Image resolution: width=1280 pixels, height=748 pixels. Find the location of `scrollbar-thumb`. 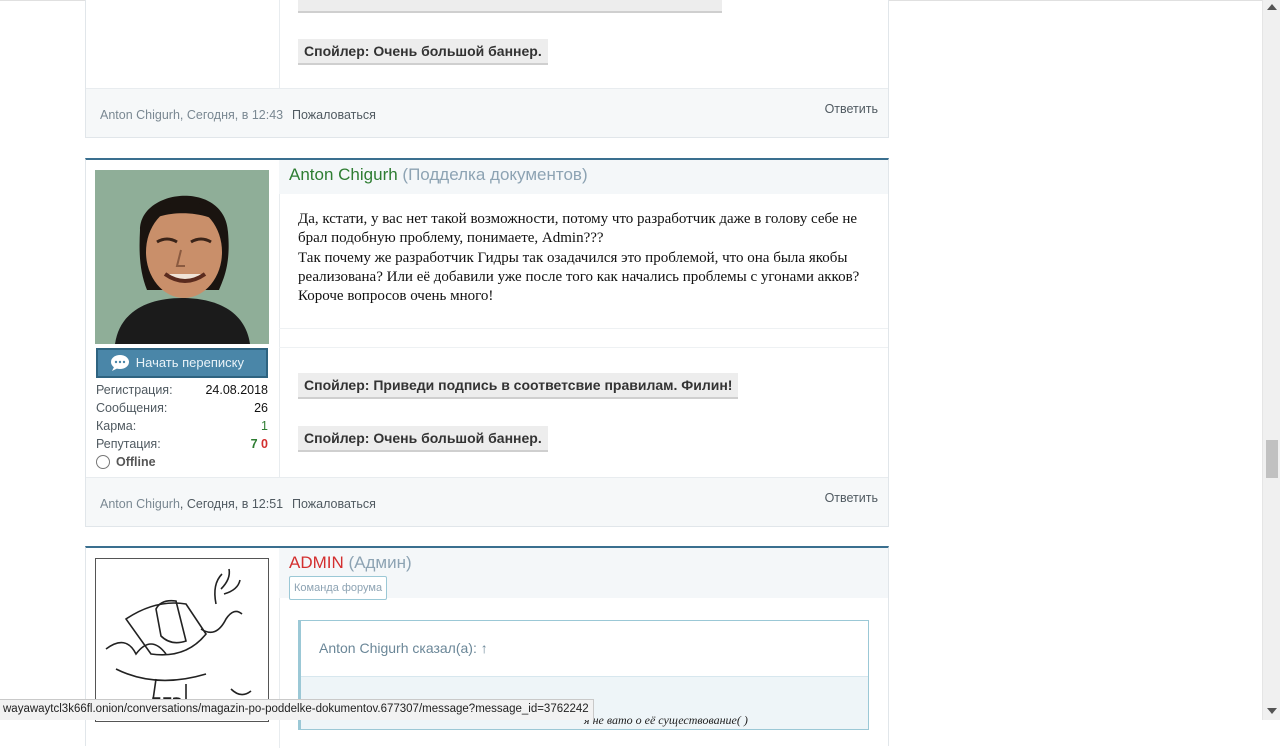

scrollbar-thumb is located at coordinates (1272, 459).